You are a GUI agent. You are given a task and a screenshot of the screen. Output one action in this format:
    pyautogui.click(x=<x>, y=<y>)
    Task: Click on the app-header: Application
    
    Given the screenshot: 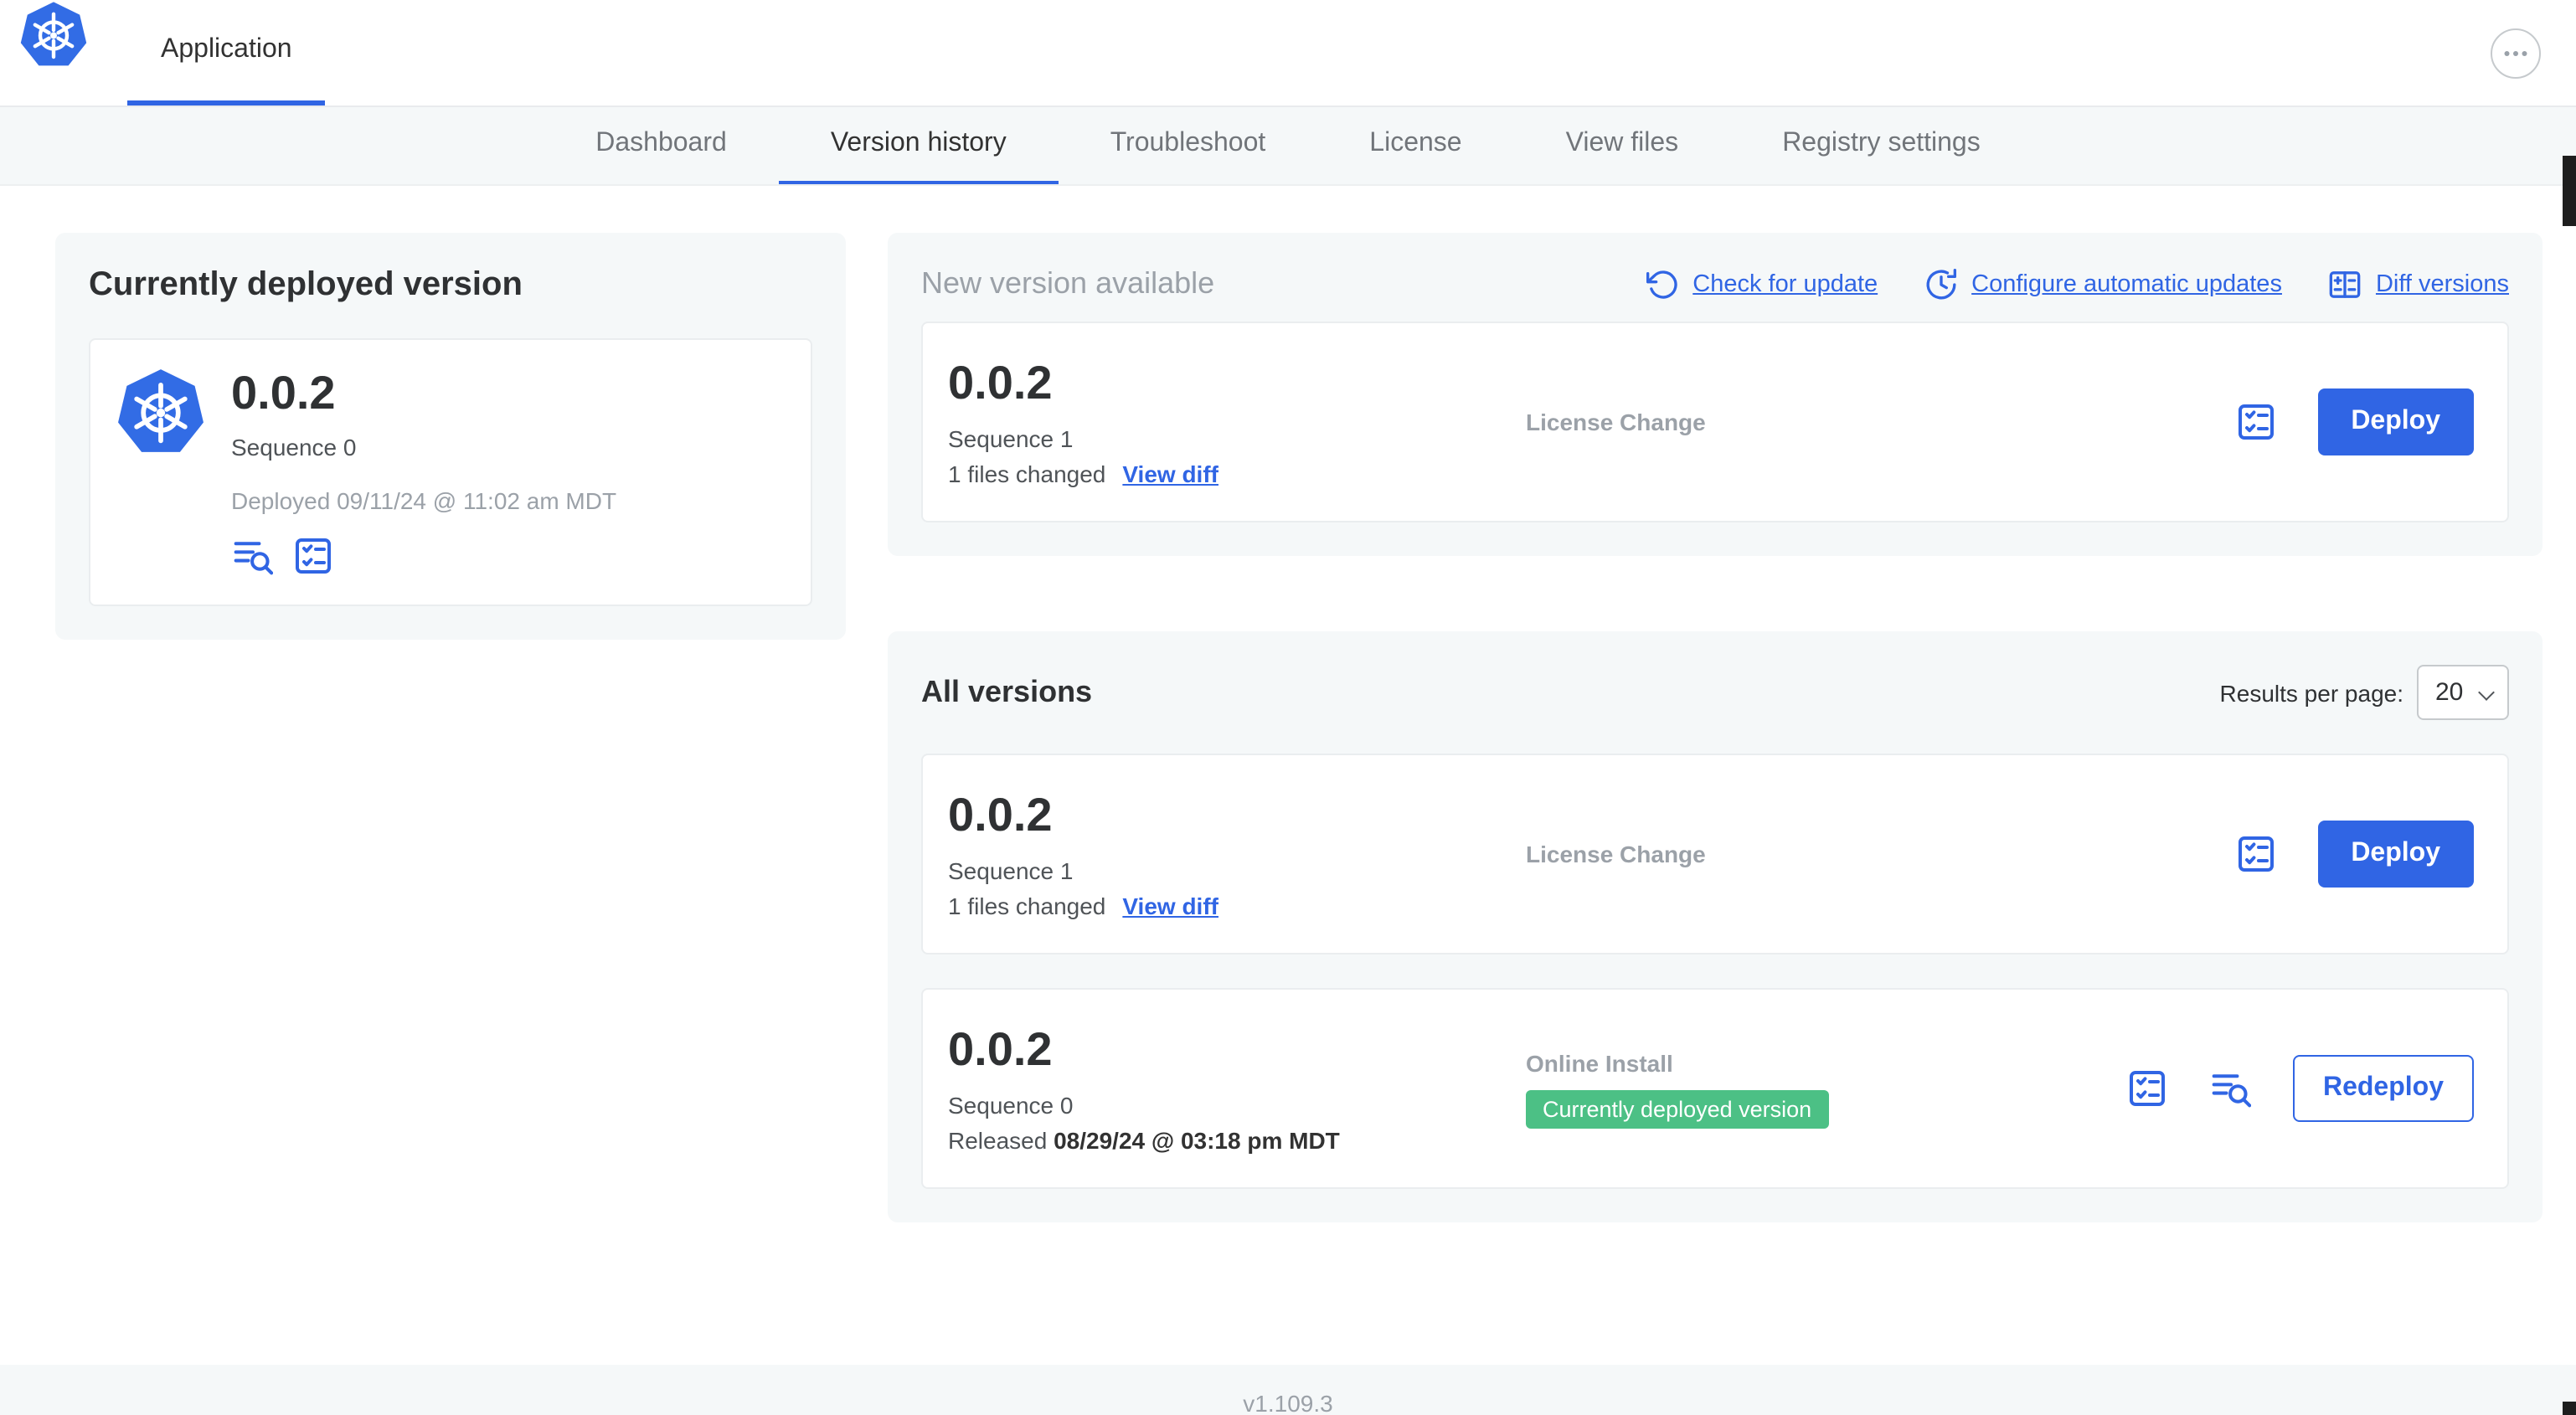 What is the action you would take?
    pyautogui.click(x=1288, y=53)
    